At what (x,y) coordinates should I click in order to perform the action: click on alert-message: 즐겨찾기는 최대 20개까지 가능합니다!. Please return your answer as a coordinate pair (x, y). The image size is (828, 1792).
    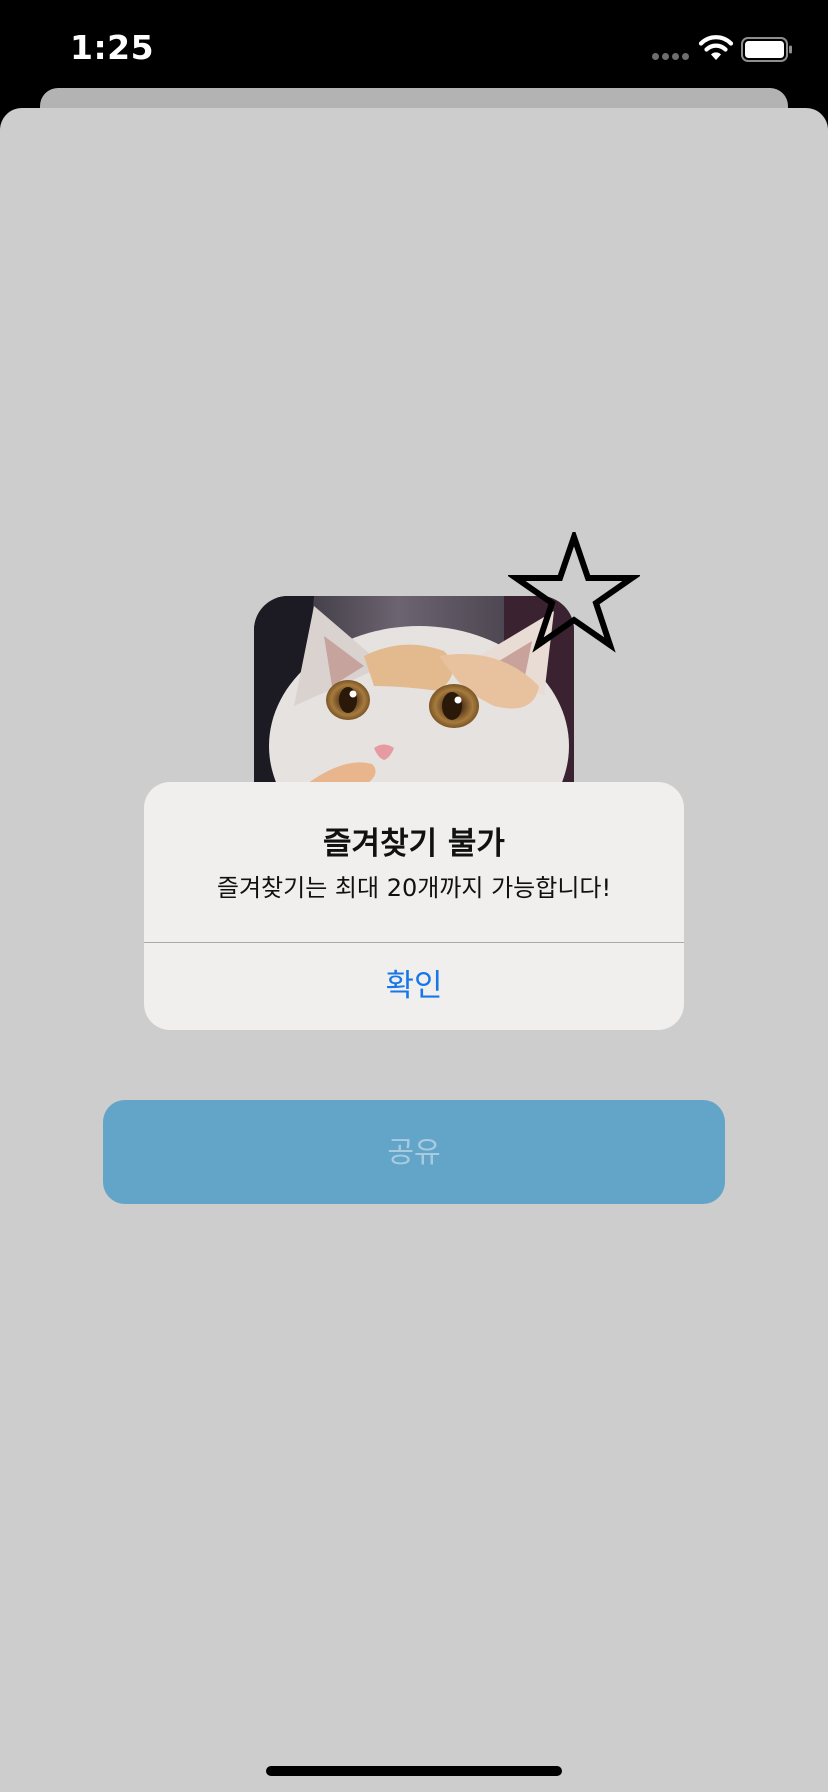
    Looking at the image, I should click on (414, 888).